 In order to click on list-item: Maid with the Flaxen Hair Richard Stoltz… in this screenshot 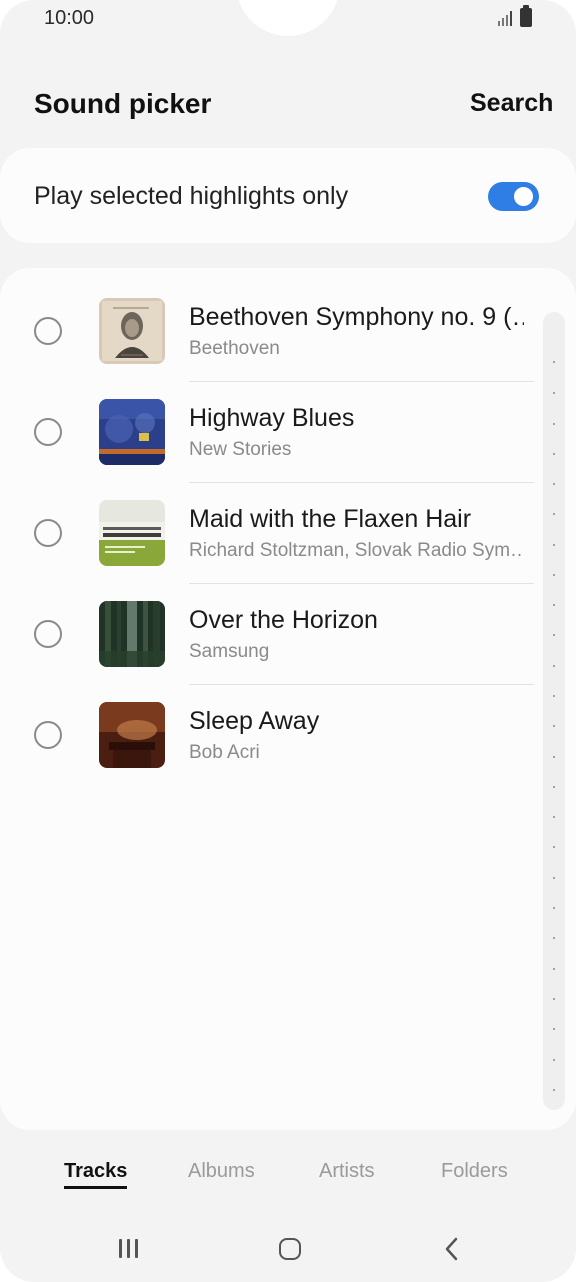, I will do `click(288, 550)`.